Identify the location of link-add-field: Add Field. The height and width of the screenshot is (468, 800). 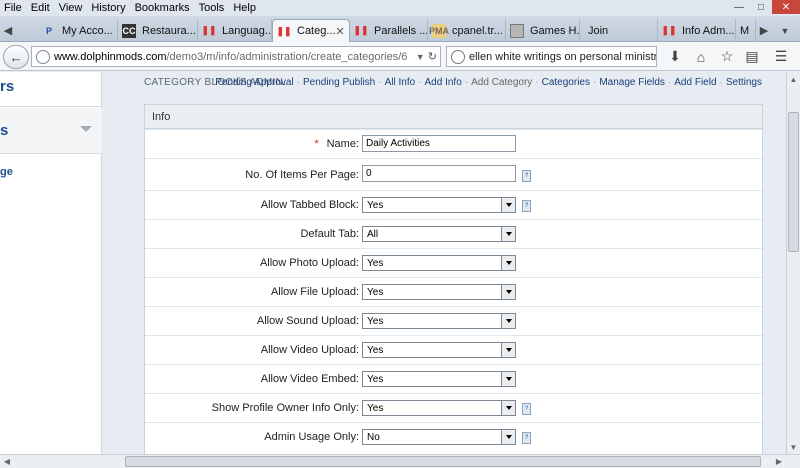
(695, 82).